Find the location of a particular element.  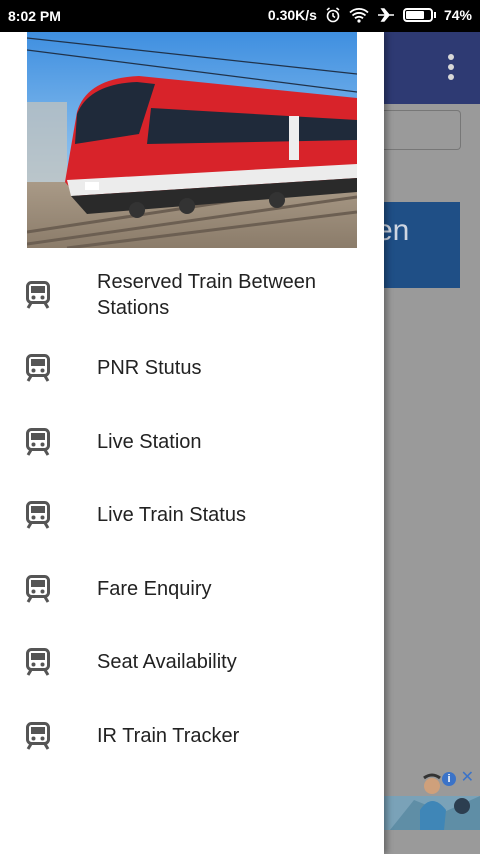

drawer-item-live-station: Live Station is located at coordinates (192, 442).